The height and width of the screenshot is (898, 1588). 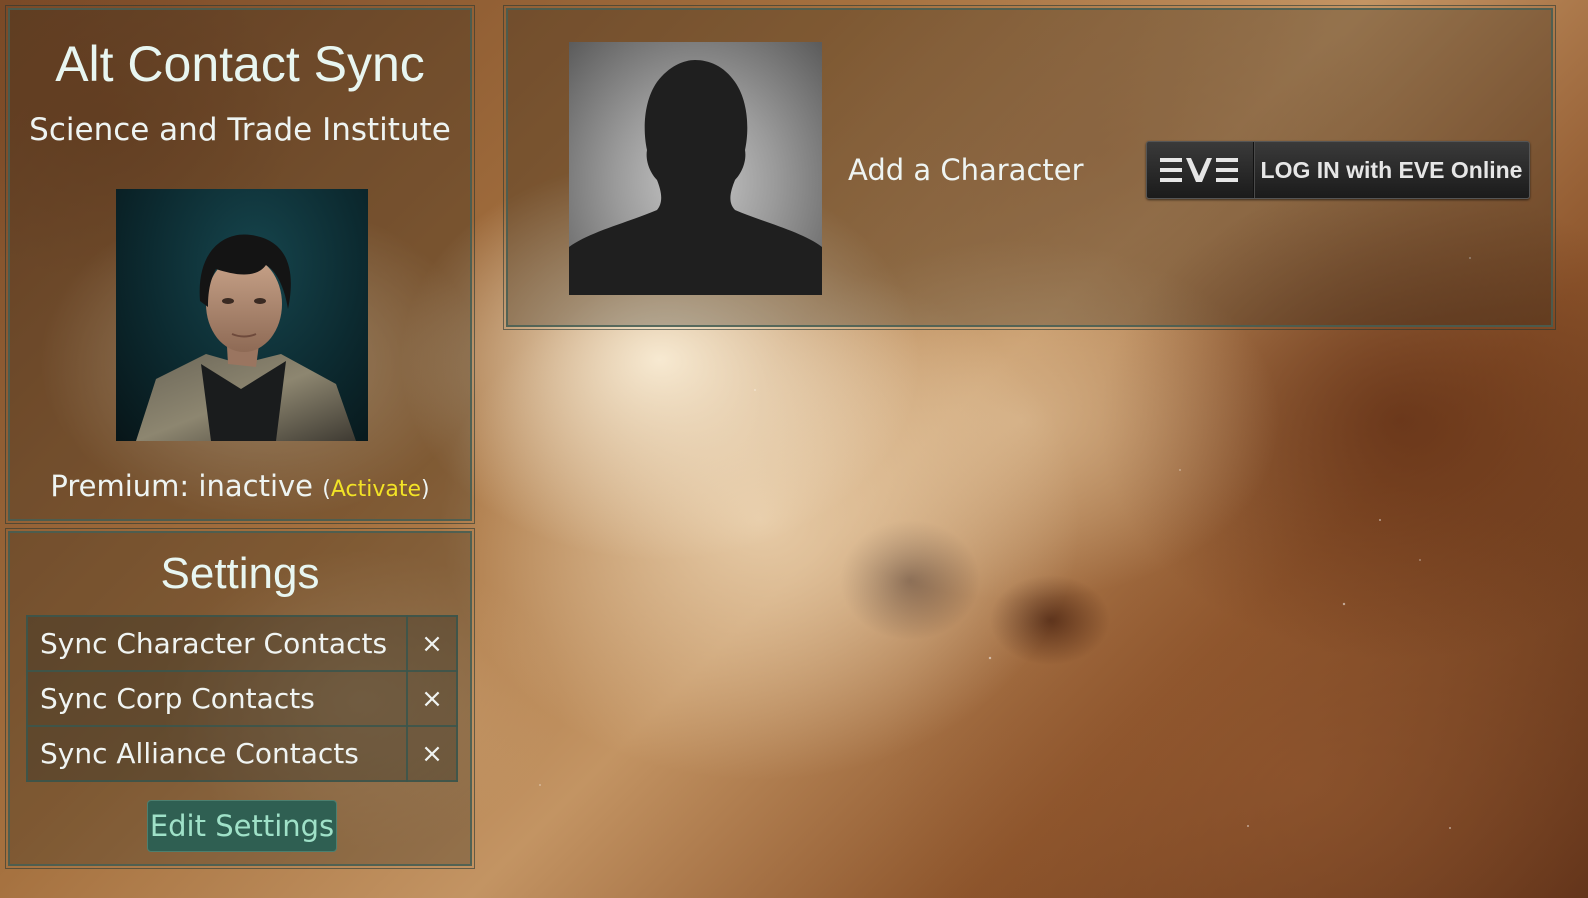 I want to click on settings-row-alliance-contacts: Sync Alliance Contacts ×, so click(x=242, y=753).